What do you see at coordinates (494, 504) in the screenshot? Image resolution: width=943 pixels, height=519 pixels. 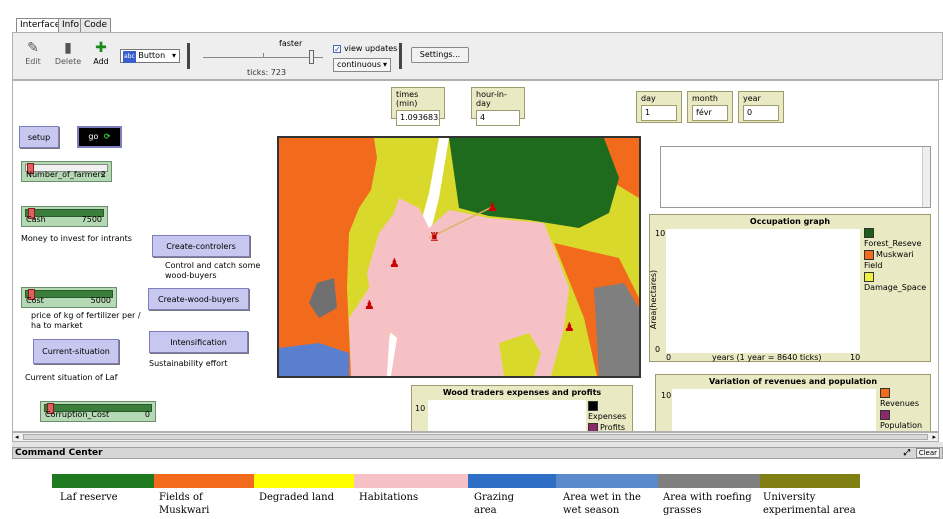 I see `legend-label-grazing: Grazing area` at bounding box center [494, 504].